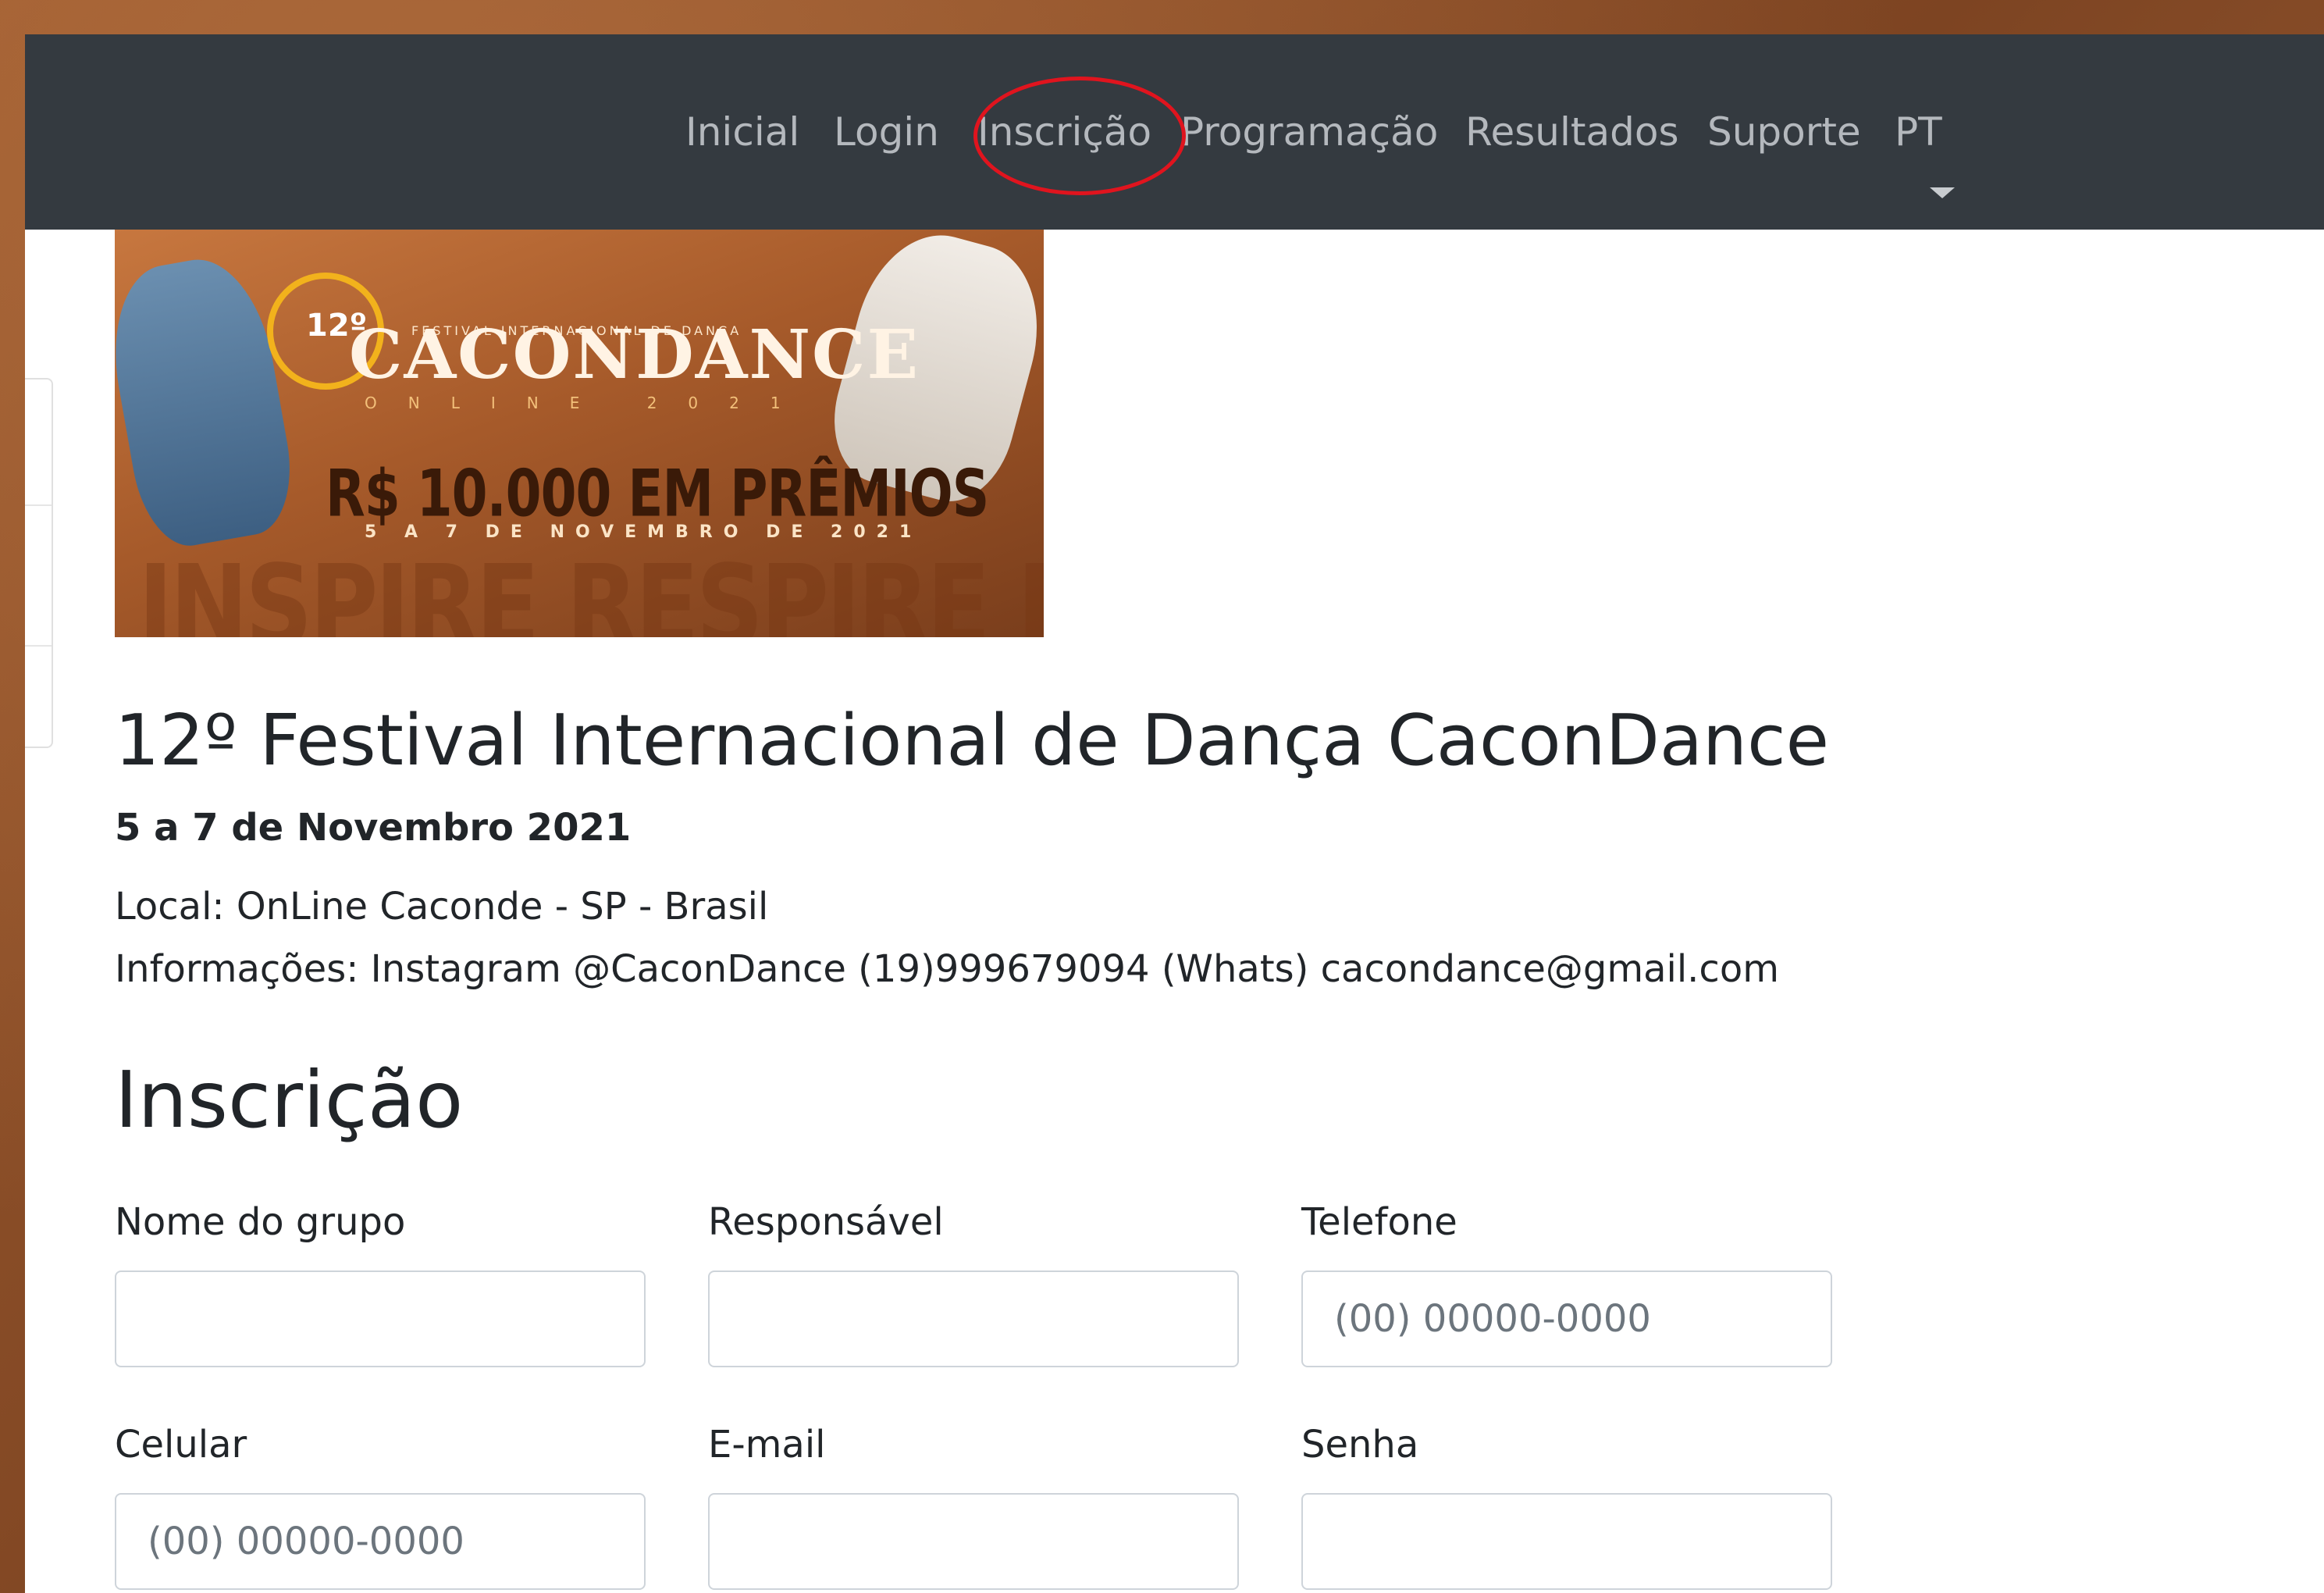 The height and width of the screenshot is (1593, 2324). What do you see at coordinates (634, 354) in the screenshot?
I see `banner-logo: CACONDANCE` at bounding box center [634, 354].